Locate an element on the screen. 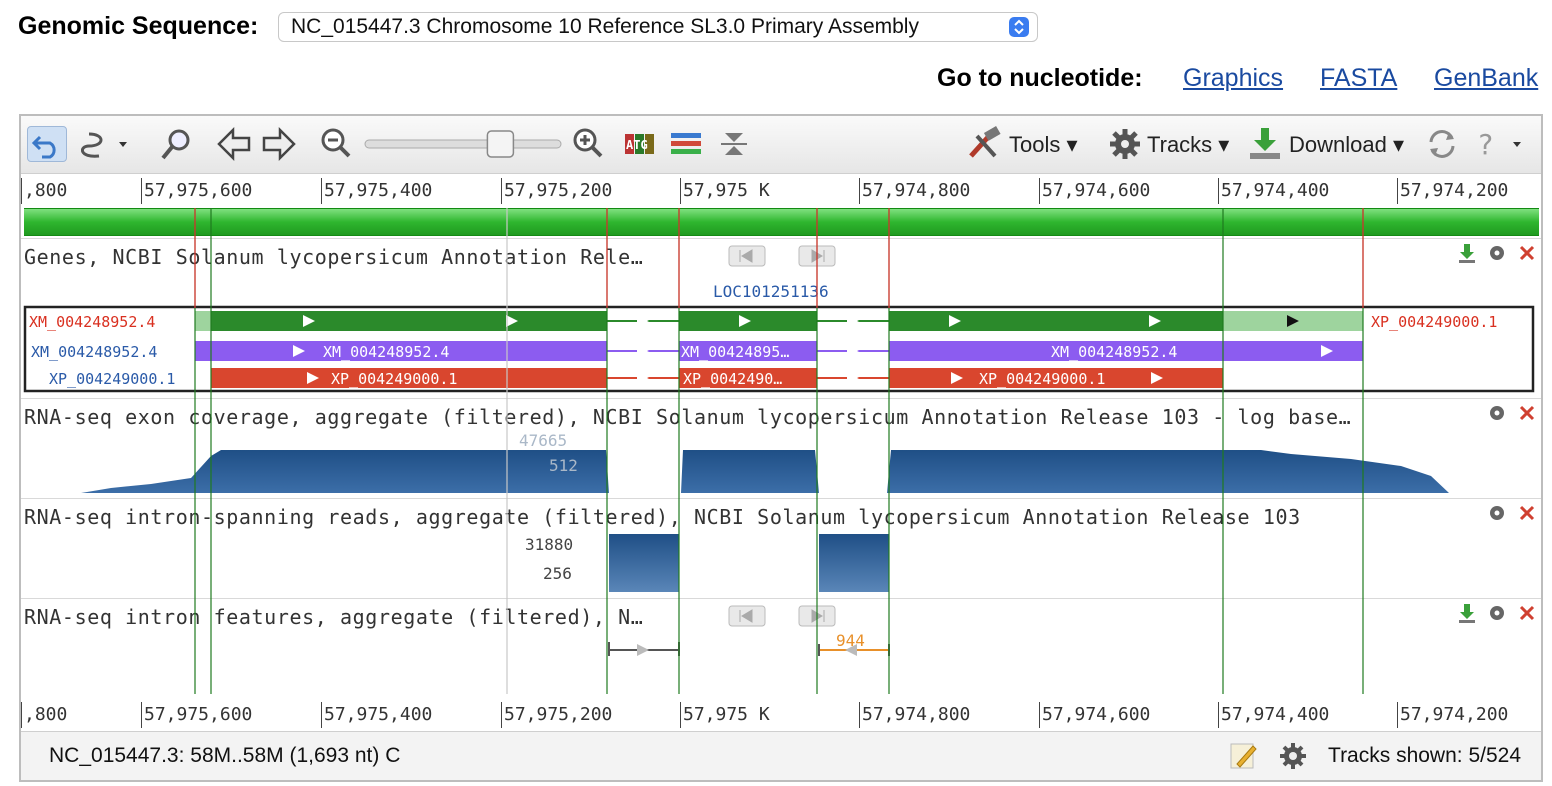 Image resolution: width=1552 pixels, height=786 pixels. genes-next-button is located at coordinates (817, 256).